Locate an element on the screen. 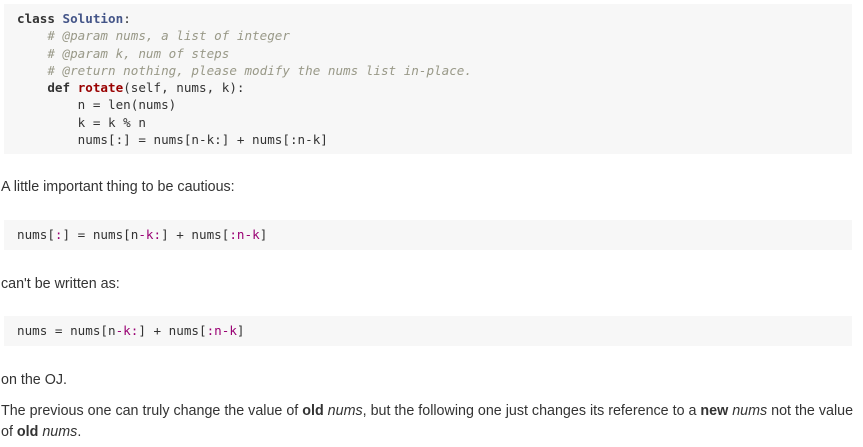  code-keyword: def is located at coordinates (59, 88).